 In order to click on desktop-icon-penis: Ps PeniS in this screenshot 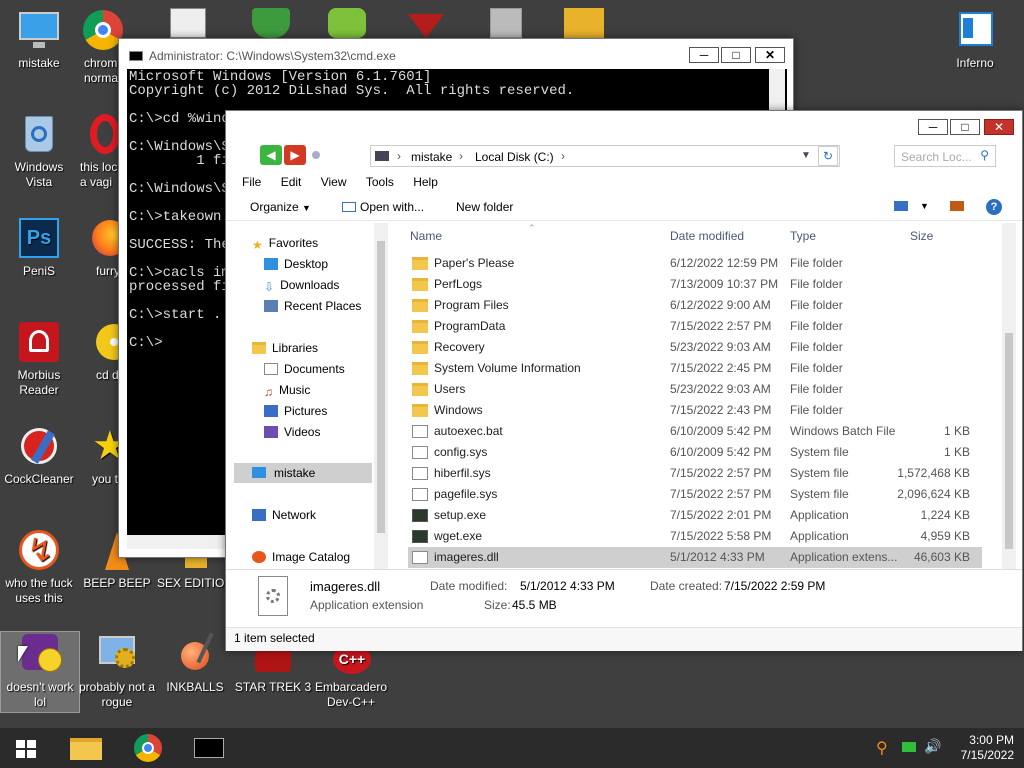, I will do `click(39, 247)`.